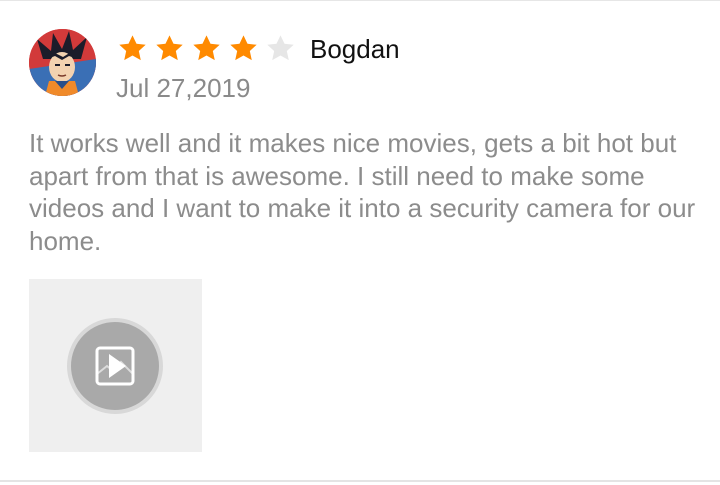  I want to click on avatar-image, so click(62, 62).